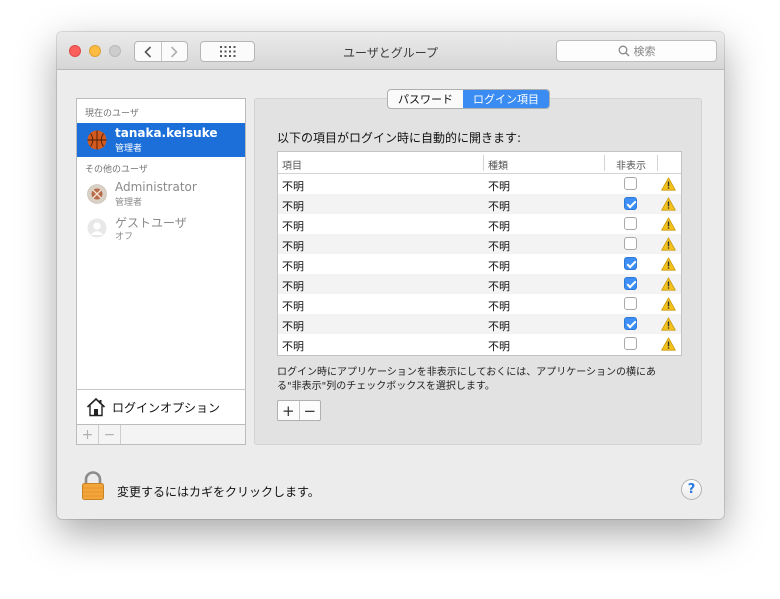  I want to click on basketball-avatar-icon, so click(97, 140).